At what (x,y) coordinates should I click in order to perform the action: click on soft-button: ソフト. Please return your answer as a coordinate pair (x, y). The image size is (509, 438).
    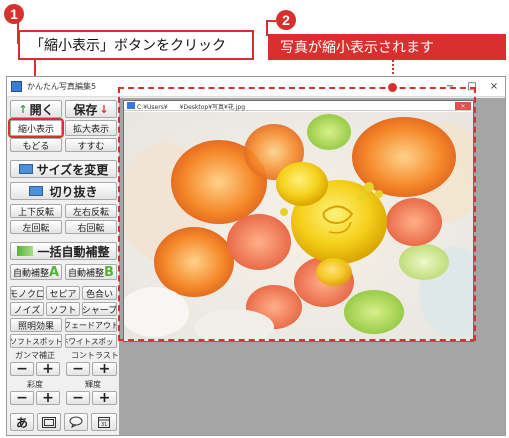
    Looking at the image, I should click on (63, 309).